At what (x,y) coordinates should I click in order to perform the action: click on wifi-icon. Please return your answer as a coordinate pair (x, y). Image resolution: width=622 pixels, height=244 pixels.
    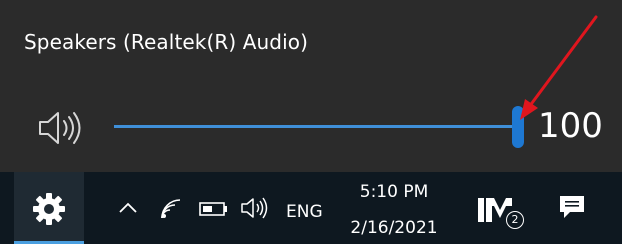
    Looking at the image, I should click on (171, 209).